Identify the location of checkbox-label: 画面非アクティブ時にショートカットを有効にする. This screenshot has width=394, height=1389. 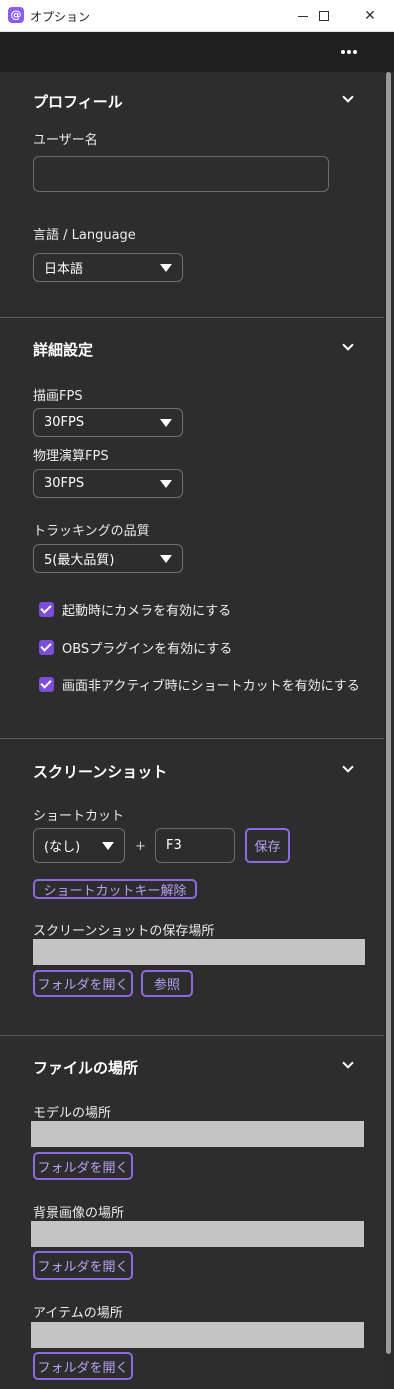
(211, 686).